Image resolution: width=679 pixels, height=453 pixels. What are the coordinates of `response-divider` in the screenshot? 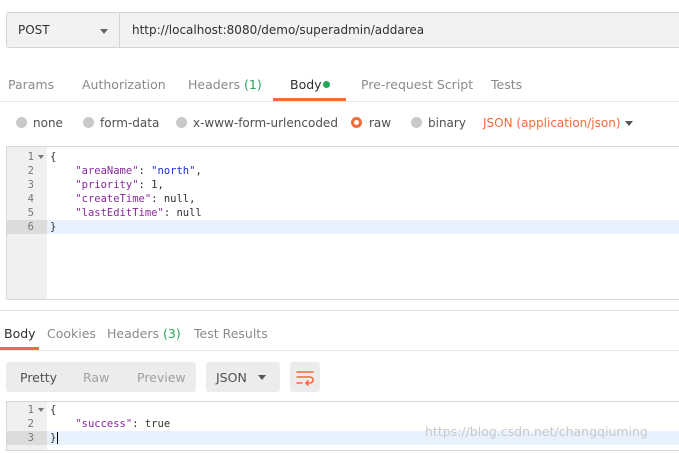 It's located at (339, 310).